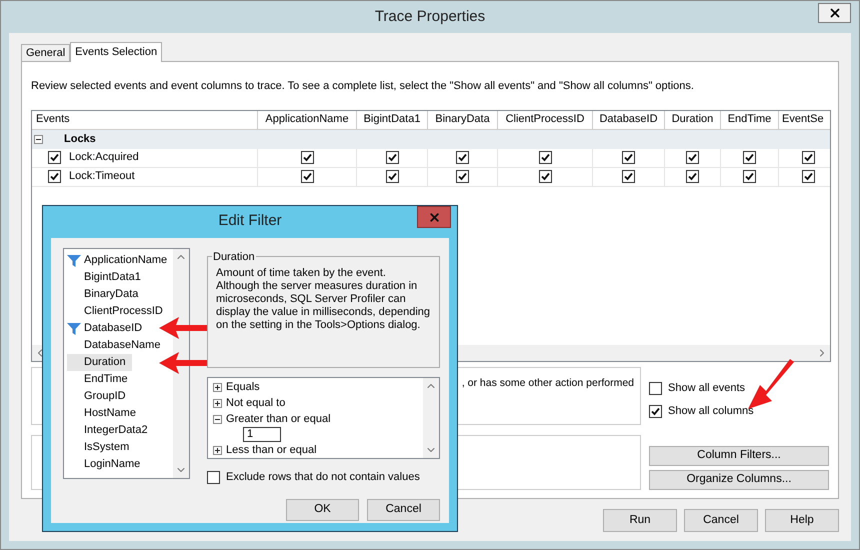  I want to click on category-label: Locks, so click(80, 139).